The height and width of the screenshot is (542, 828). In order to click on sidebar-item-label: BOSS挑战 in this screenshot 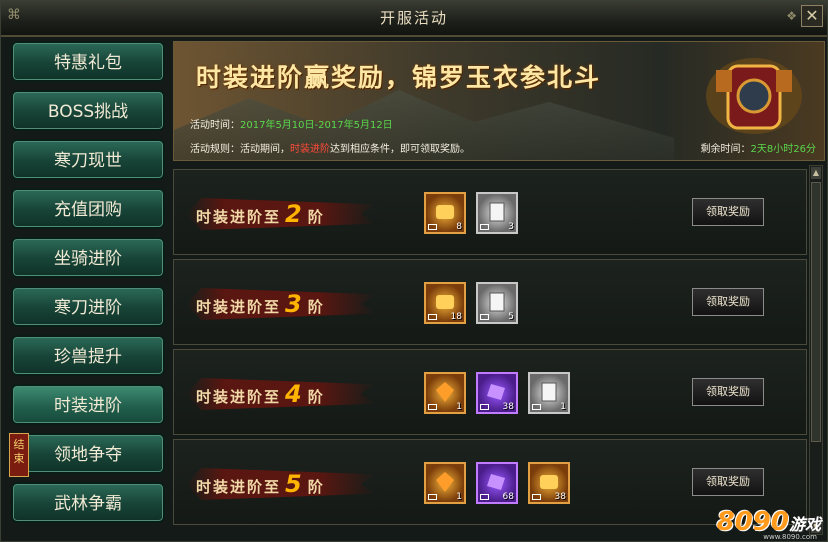, I will do `click(88, 112)`.